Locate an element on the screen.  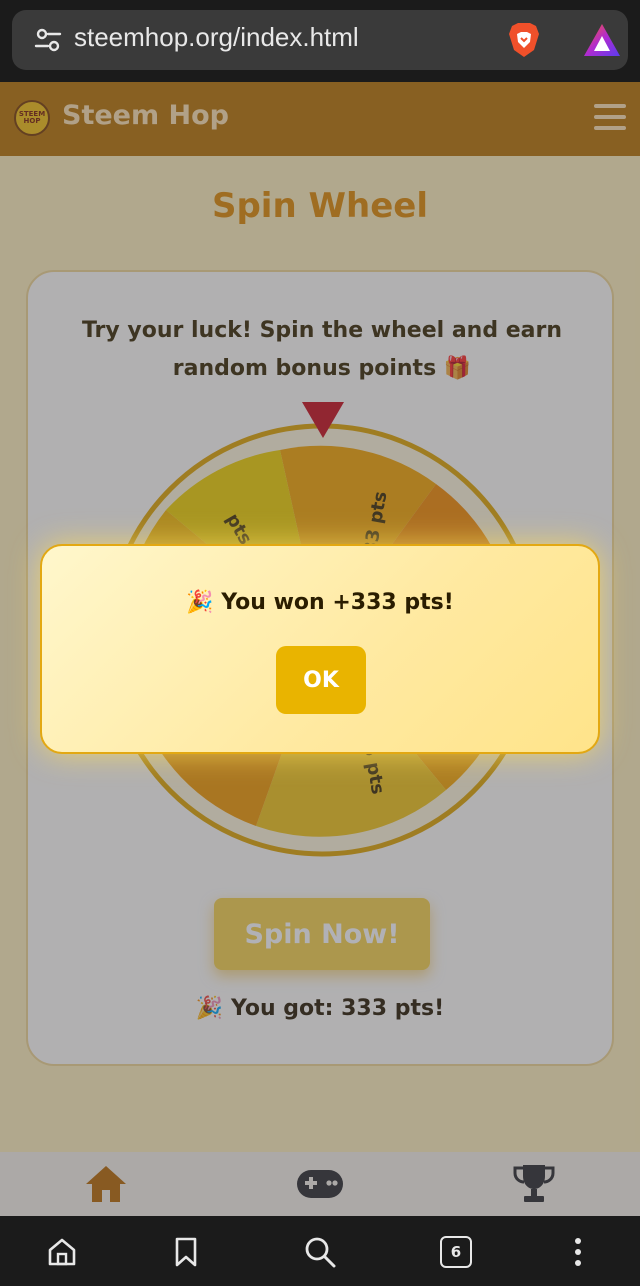
url-text: steemhop.org/index.html is located at coordinates (216, 37).